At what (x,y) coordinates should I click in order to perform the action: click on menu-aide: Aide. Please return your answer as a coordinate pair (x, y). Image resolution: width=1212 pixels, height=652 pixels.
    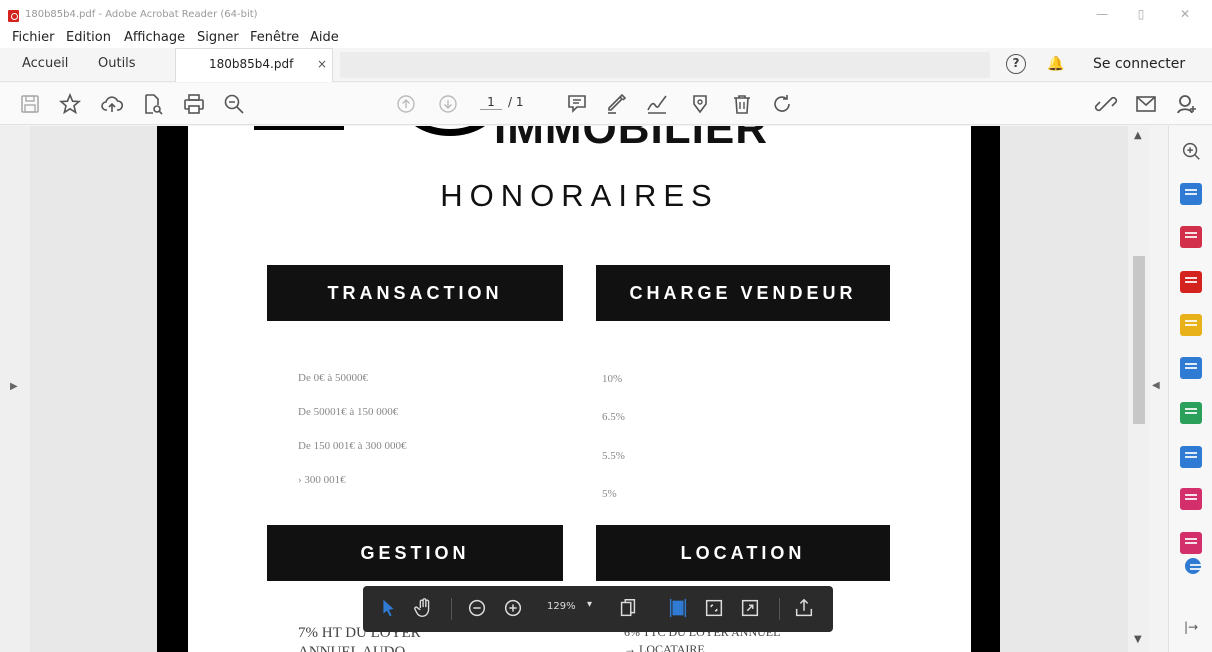
    Looking at the image, I should click on (324, 37).